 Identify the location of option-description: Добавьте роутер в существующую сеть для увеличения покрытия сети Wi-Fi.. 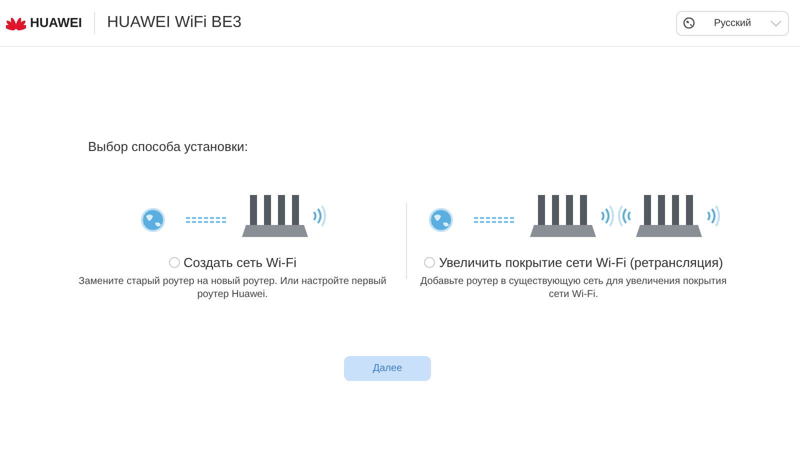
(573, 288).